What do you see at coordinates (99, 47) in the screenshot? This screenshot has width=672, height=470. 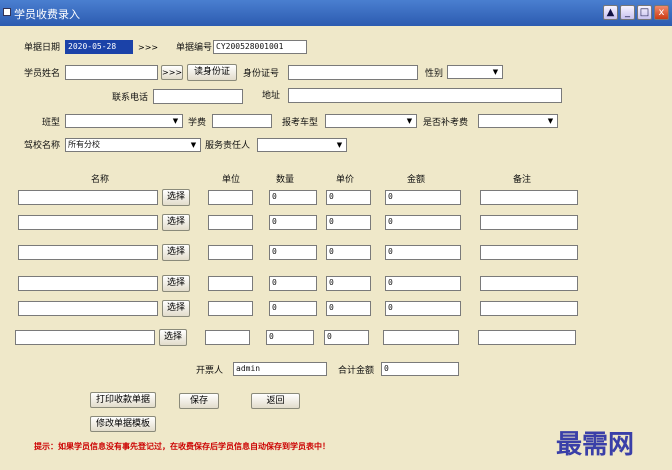 I see `date-input: 2020-05-28` at bounding box center [99, 47].